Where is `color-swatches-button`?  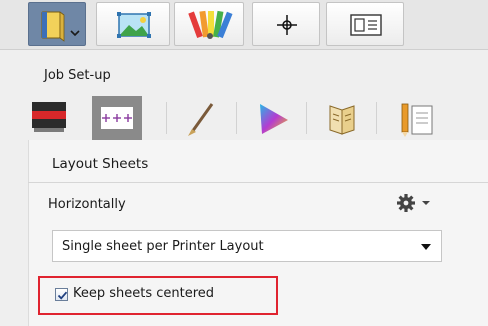 color-swatches-button is located at coordinates (209, 24).